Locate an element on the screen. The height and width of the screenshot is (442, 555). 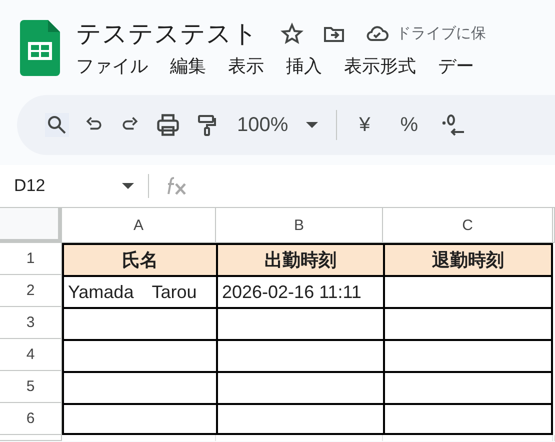
document-title: テステステスト is located at coordinates (167, 33).